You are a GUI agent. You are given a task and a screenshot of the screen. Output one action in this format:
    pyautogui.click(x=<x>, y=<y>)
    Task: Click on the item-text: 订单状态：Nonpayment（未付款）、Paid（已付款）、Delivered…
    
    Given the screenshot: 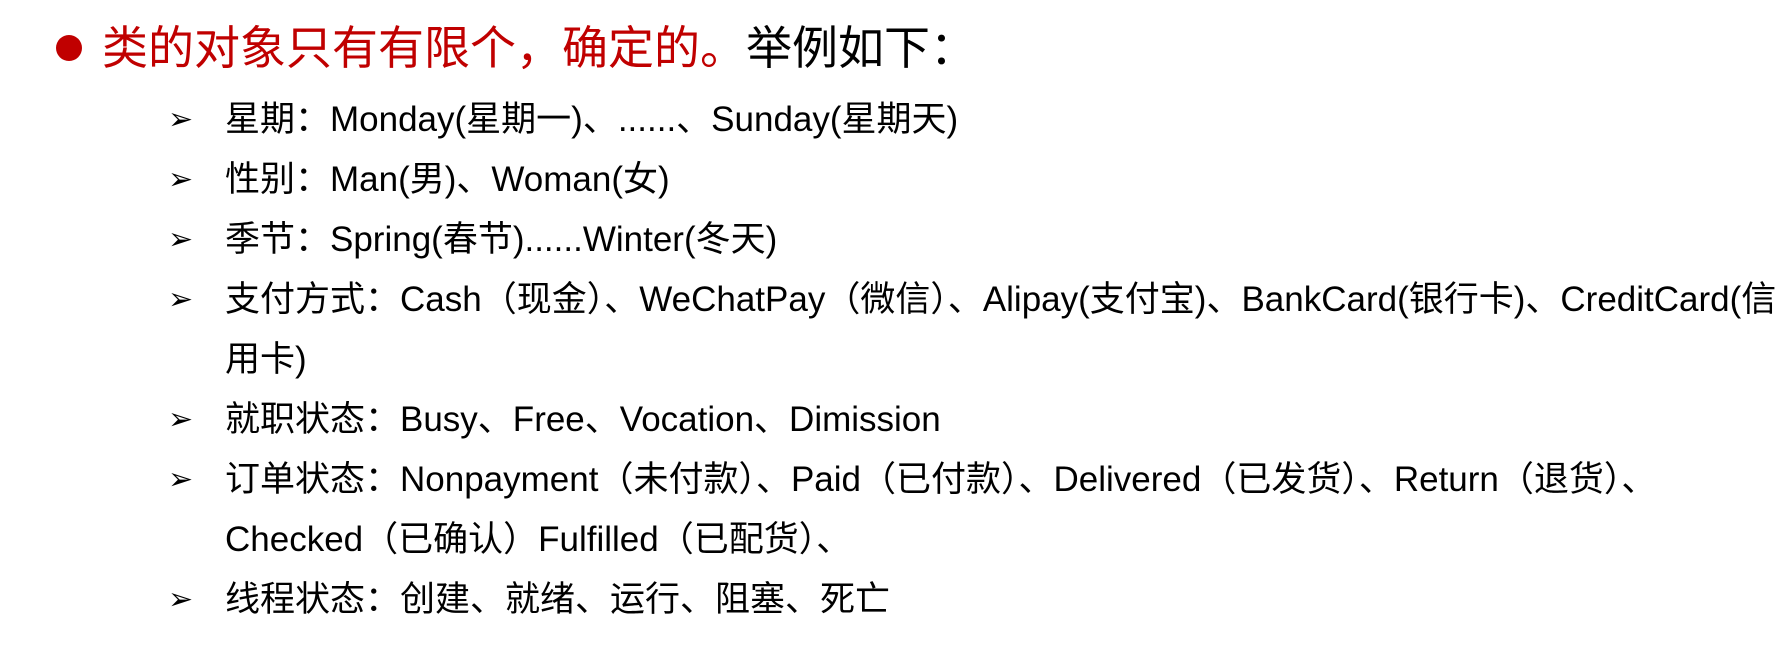 What is the action you would take?
    pyautogui.click(x=941, y=509)
    